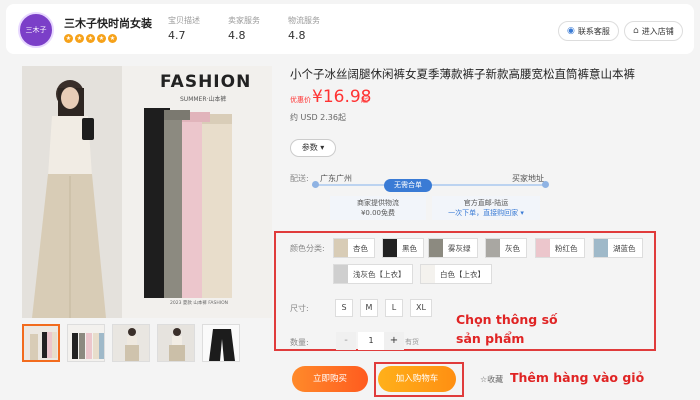 The height and width of the screenshot is (400, 700). I want to click on color-option: 白色【上衣】, so click(456, 274).